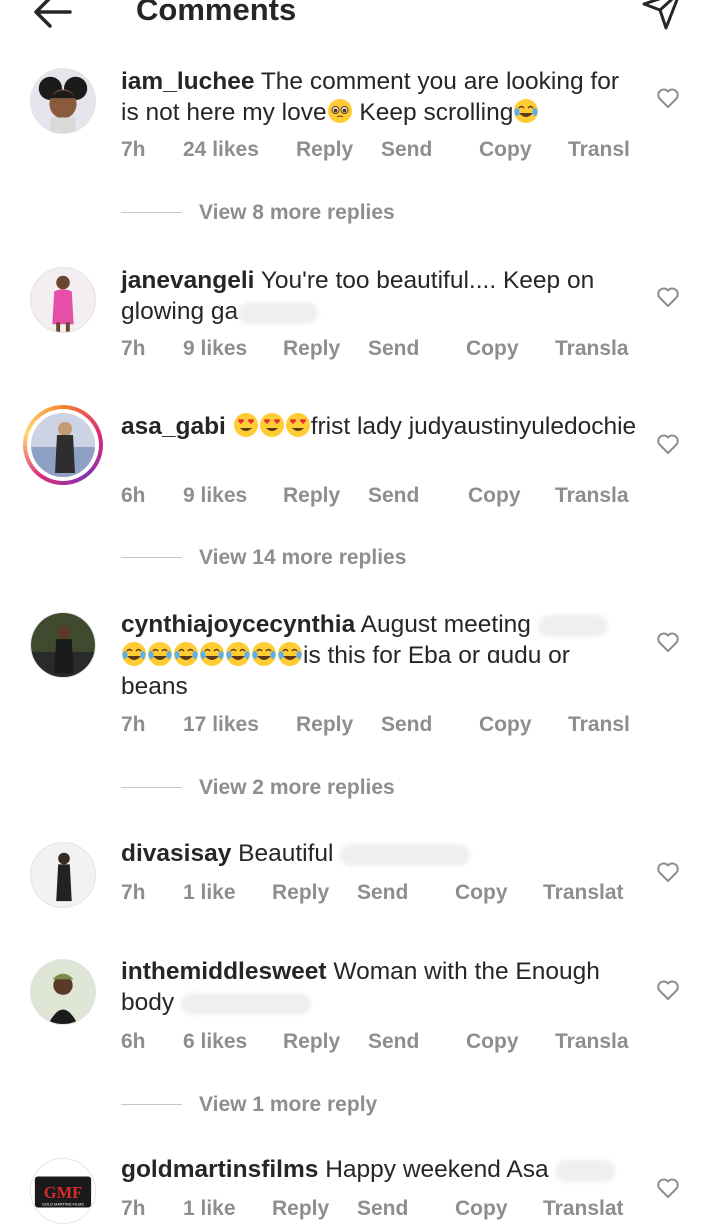  Describe the element at coordinates (133, 1041) in the screenshot. I see `timestamp: 6h` at that location.